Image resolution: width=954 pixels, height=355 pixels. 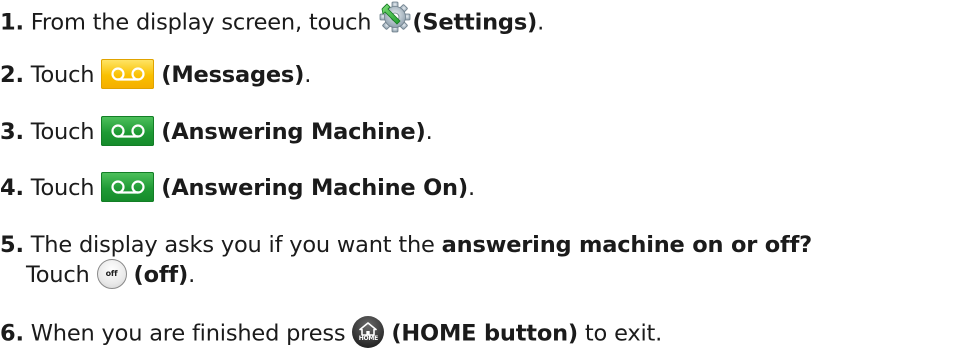 I want to click on step-4: 4. Touch (Answering Machine On)., so click(x=237, y=187).